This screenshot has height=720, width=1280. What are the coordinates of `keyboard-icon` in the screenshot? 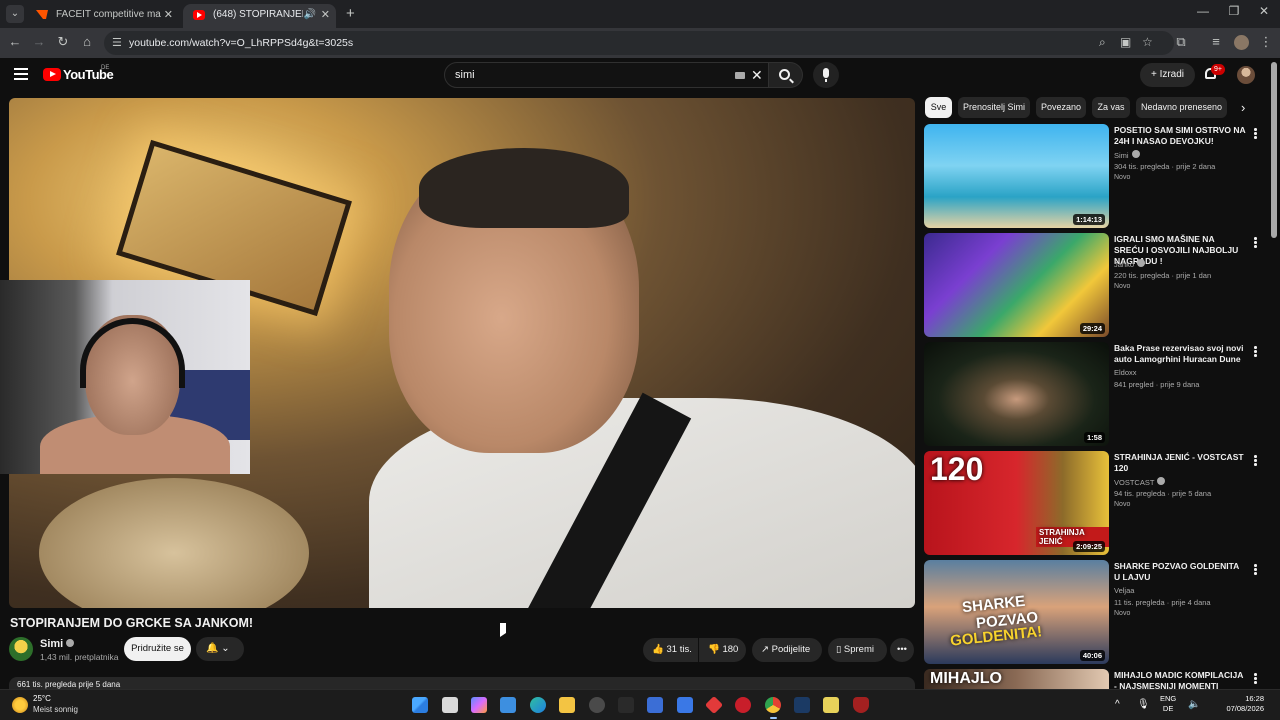 It's located at (740, 75).